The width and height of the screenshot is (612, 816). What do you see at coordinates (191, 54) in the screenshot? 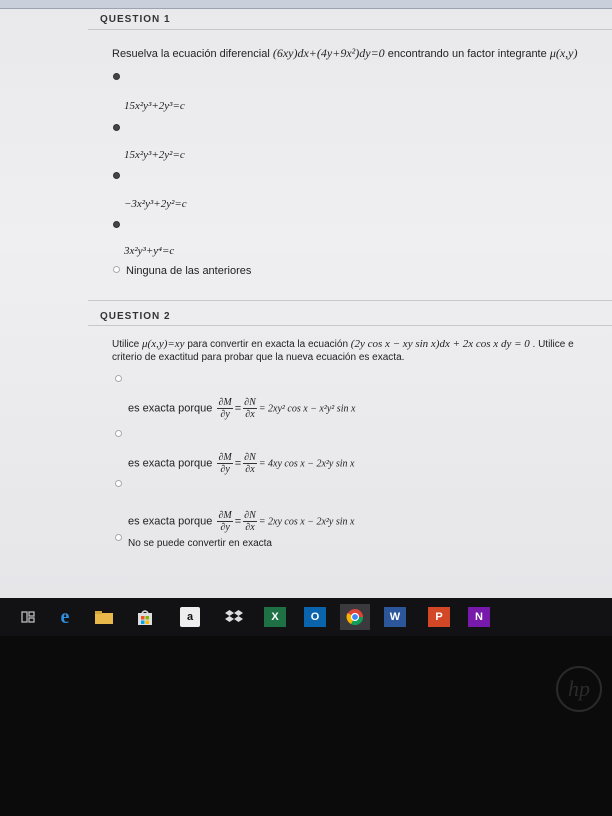
I see `q1-prompt: Resuelva la ecuación diferencial` at bounding box center [191, 54].